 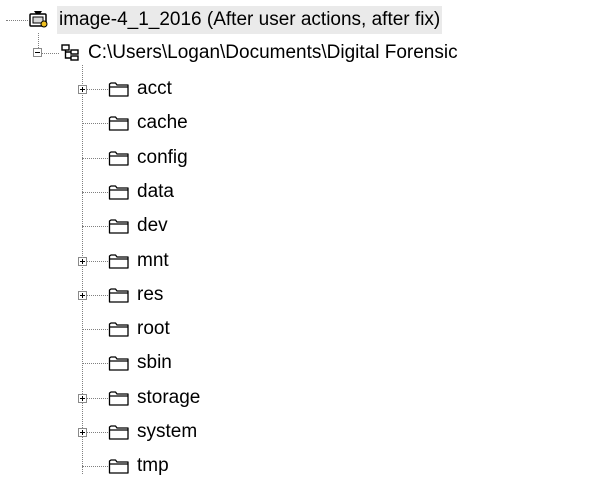 I want to click on folder-label: data, so click(x=155, y=191).